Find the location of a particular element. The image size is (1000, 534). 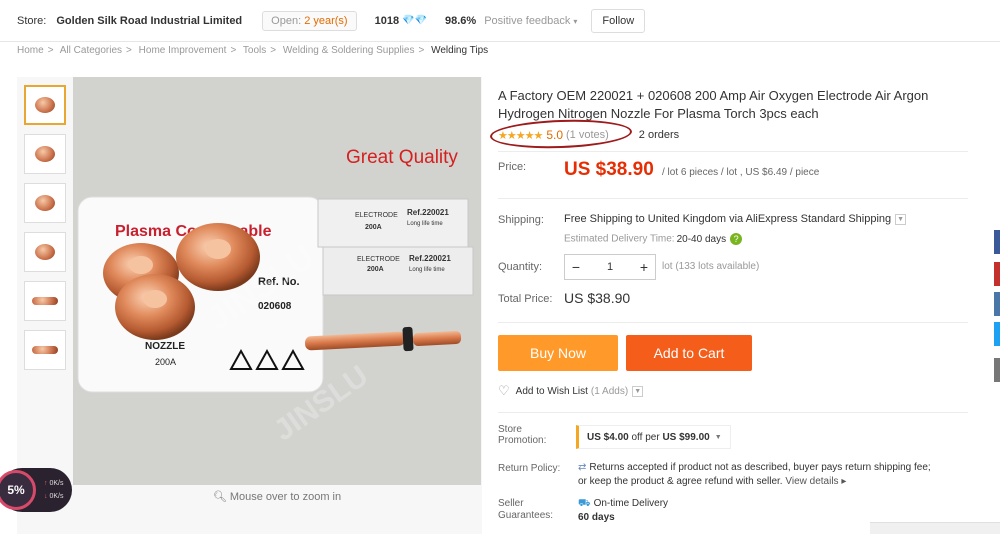

ref-220021-label-2: Ref.220021 is located at coordinates (430, 258).